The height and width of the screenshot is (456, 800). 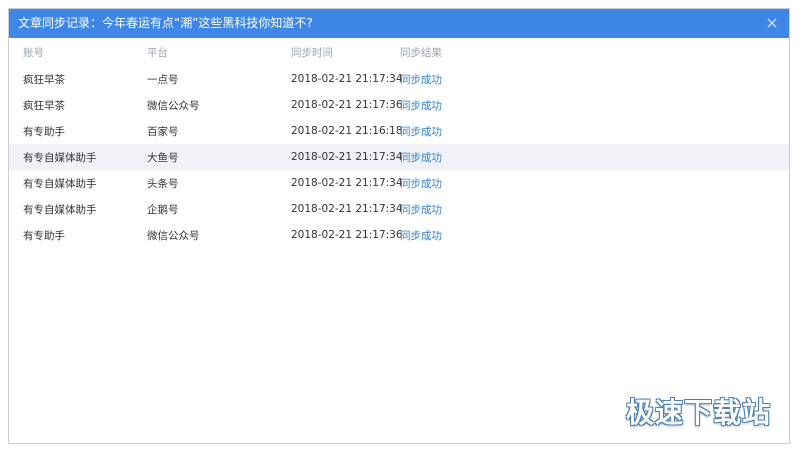 What do you see at coordinates (399, 52) in the screenshot?
I see `table-header: 账号 平台 同步时间 同步结果` at bounding box center [399, 52].